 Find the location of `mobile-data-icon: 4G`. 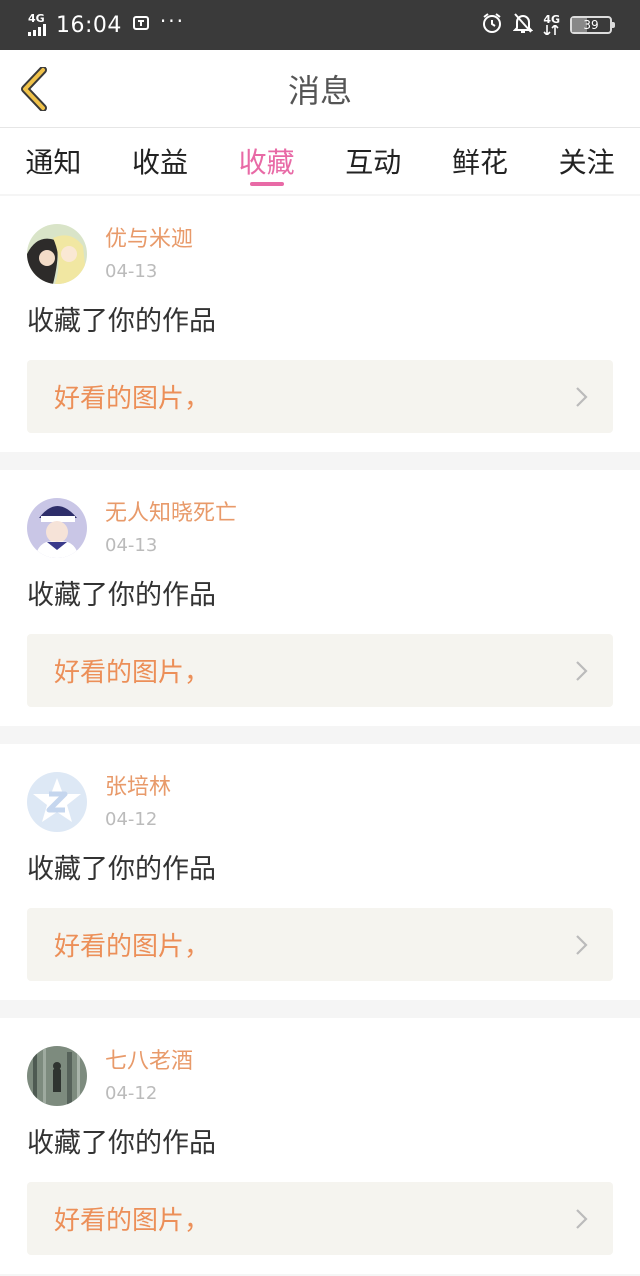

mobile-data-icon: 4G is located at coordinates (551, 24).